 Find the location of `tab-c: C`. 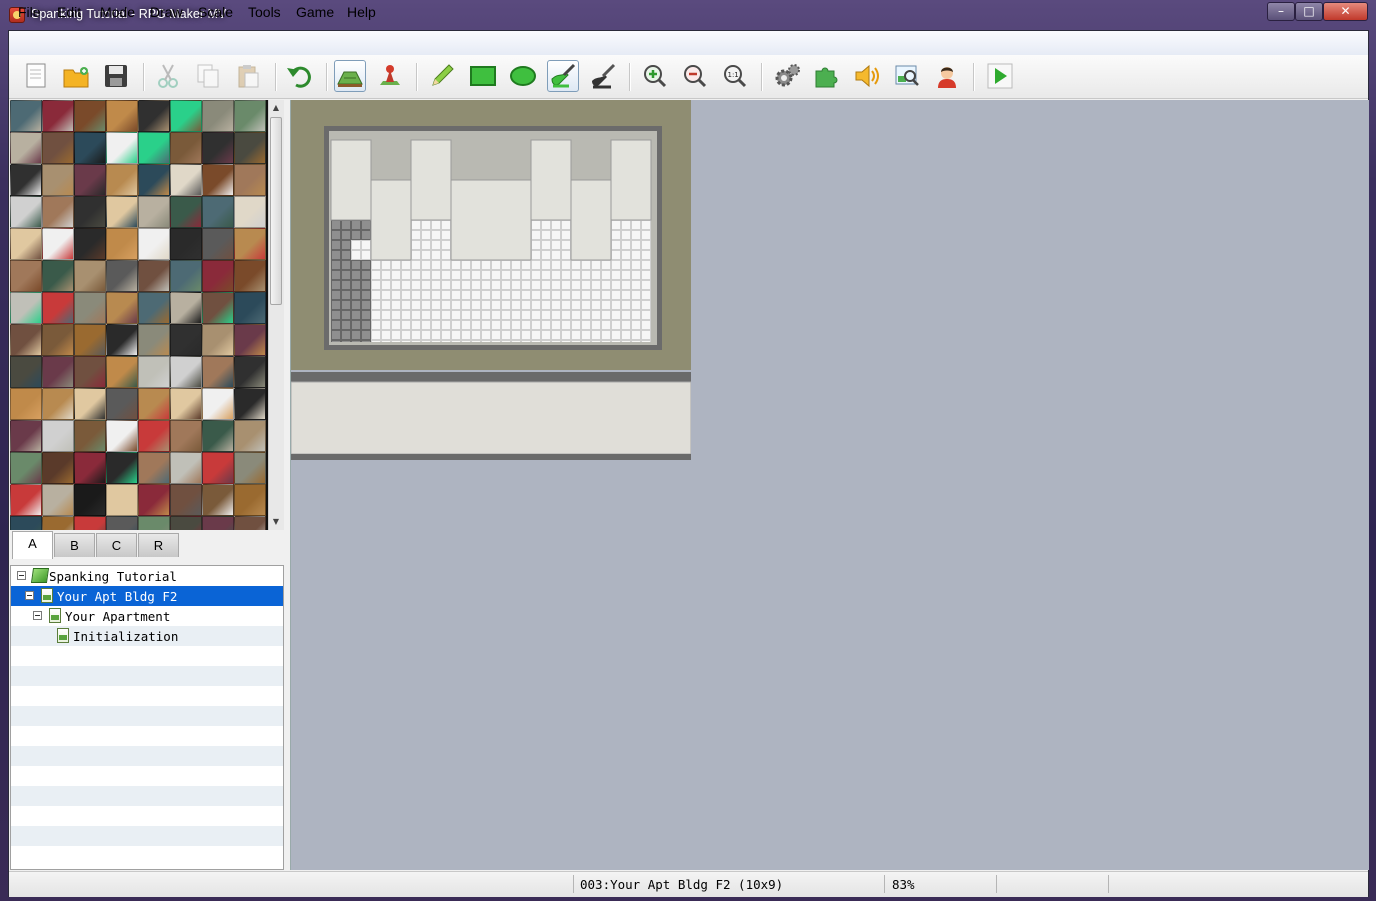

tab-c: C is located at coordinates (116, 545).